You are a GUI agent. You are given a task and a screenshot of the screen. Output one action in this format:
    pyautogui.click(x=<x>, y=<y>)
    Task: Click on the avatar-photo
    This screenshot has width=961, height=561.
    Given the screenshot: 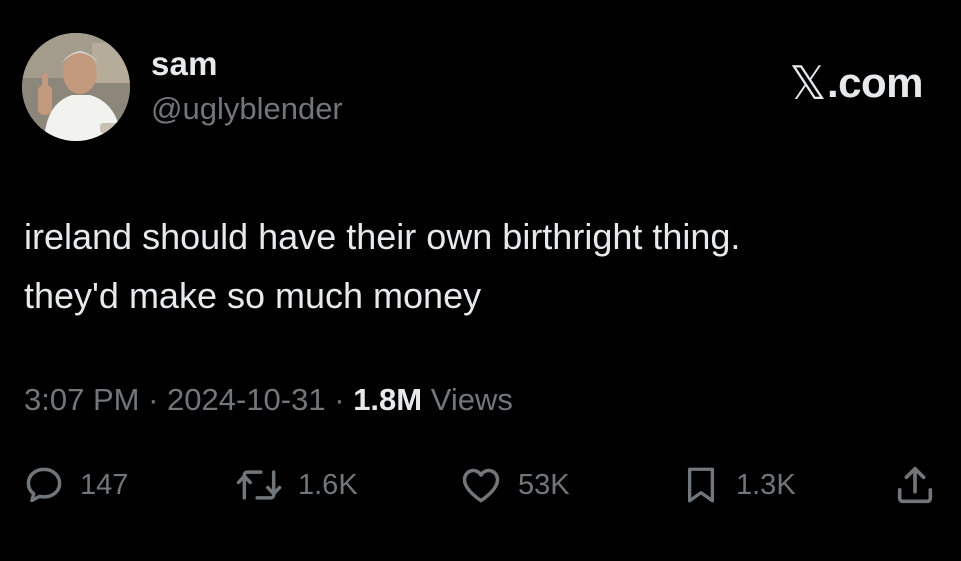 What is the action you would take?
    pyautogui.click(x=76, y=87)
    